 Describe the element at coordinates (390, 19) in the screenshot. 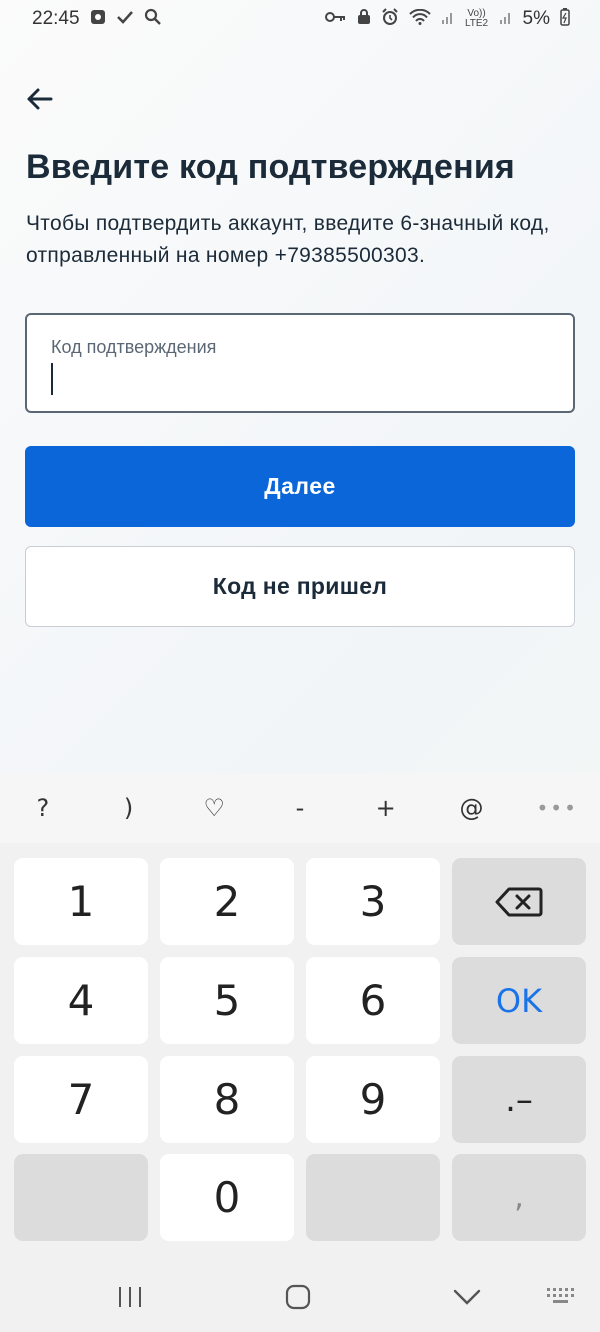

I see `alarm-icon` at that location.